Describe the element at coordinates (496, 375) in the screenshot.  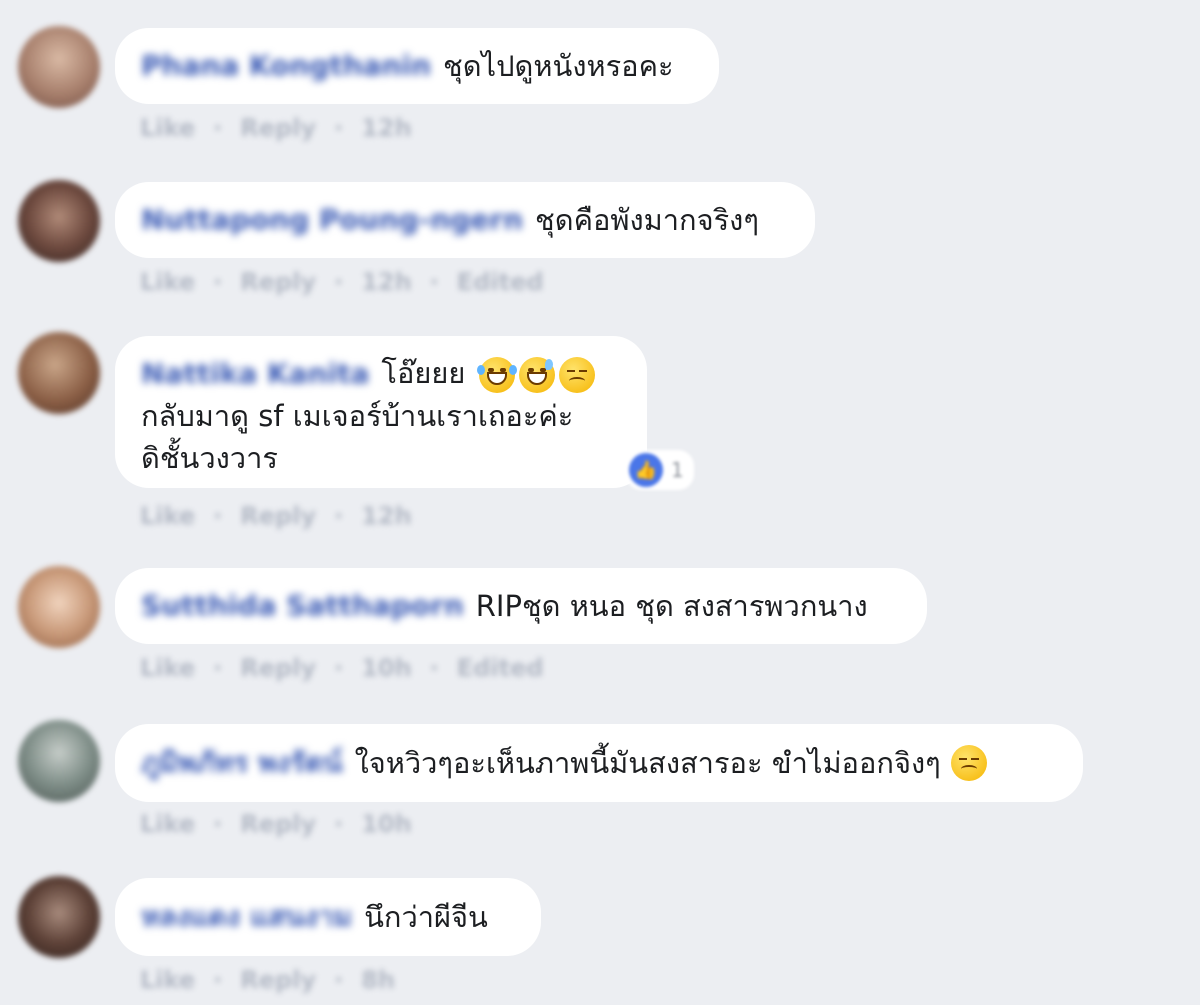
I see `laughing-tears-emoji` at that location.